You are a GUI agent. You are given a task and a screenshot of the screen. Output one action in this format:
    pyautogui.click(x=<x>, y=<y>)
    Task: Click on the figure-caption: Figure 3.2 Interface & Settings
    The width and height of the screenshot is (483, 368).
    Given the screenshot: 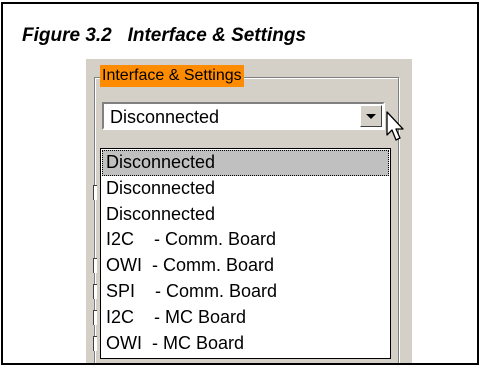 What is the action you would take?
    pyautogui.click(x=164, y=35)
    